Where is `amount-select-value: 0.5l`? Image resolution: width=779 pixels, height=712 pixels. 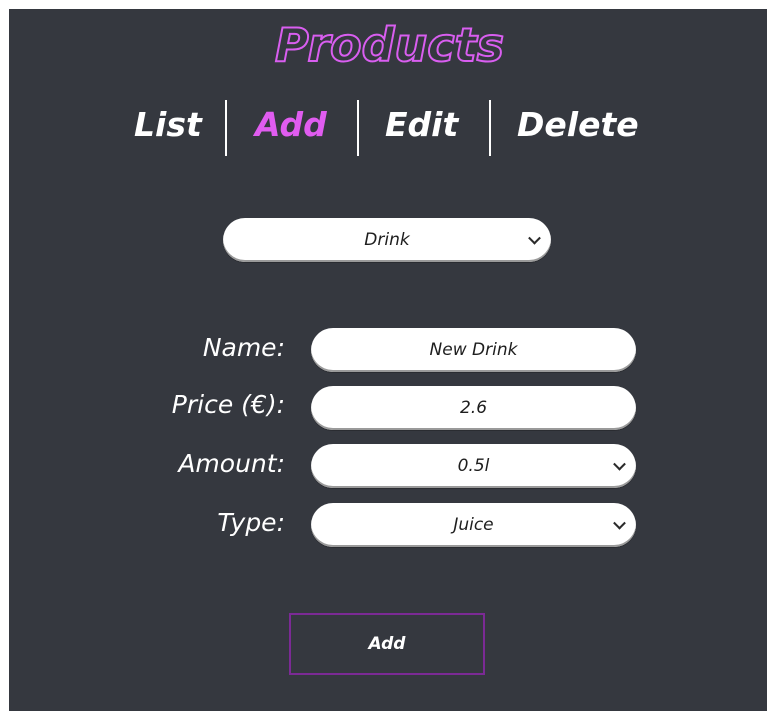
amount-select-value: 0.5l is located at coordinates (473, 466).